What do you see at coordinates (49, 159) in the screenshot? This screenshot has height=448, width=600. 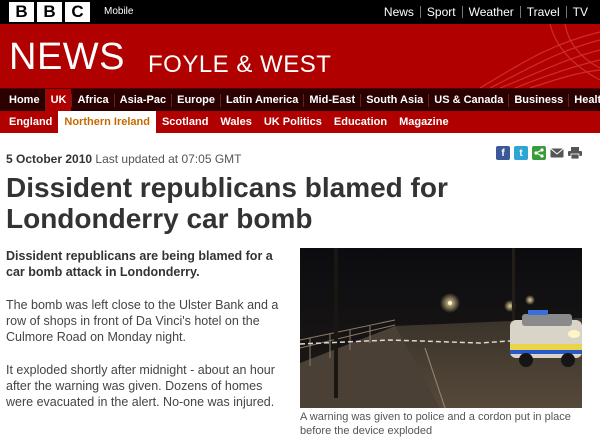 I see `article-date: 5 October 2010` at bounding box center [49, 159].